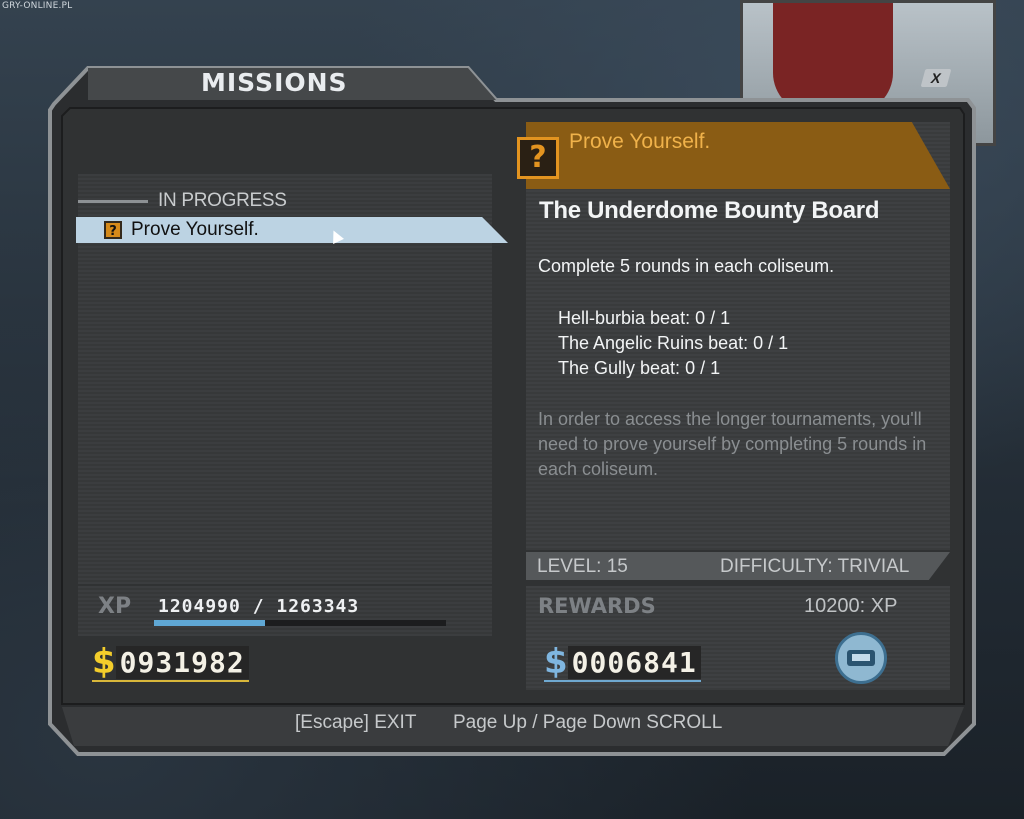 This screenshot has height=819, width=1024. What do you see at coordinates (597, 606) in the screenshot?
I see `rewards-label: REWARDS` at bounding box center [597, 606].